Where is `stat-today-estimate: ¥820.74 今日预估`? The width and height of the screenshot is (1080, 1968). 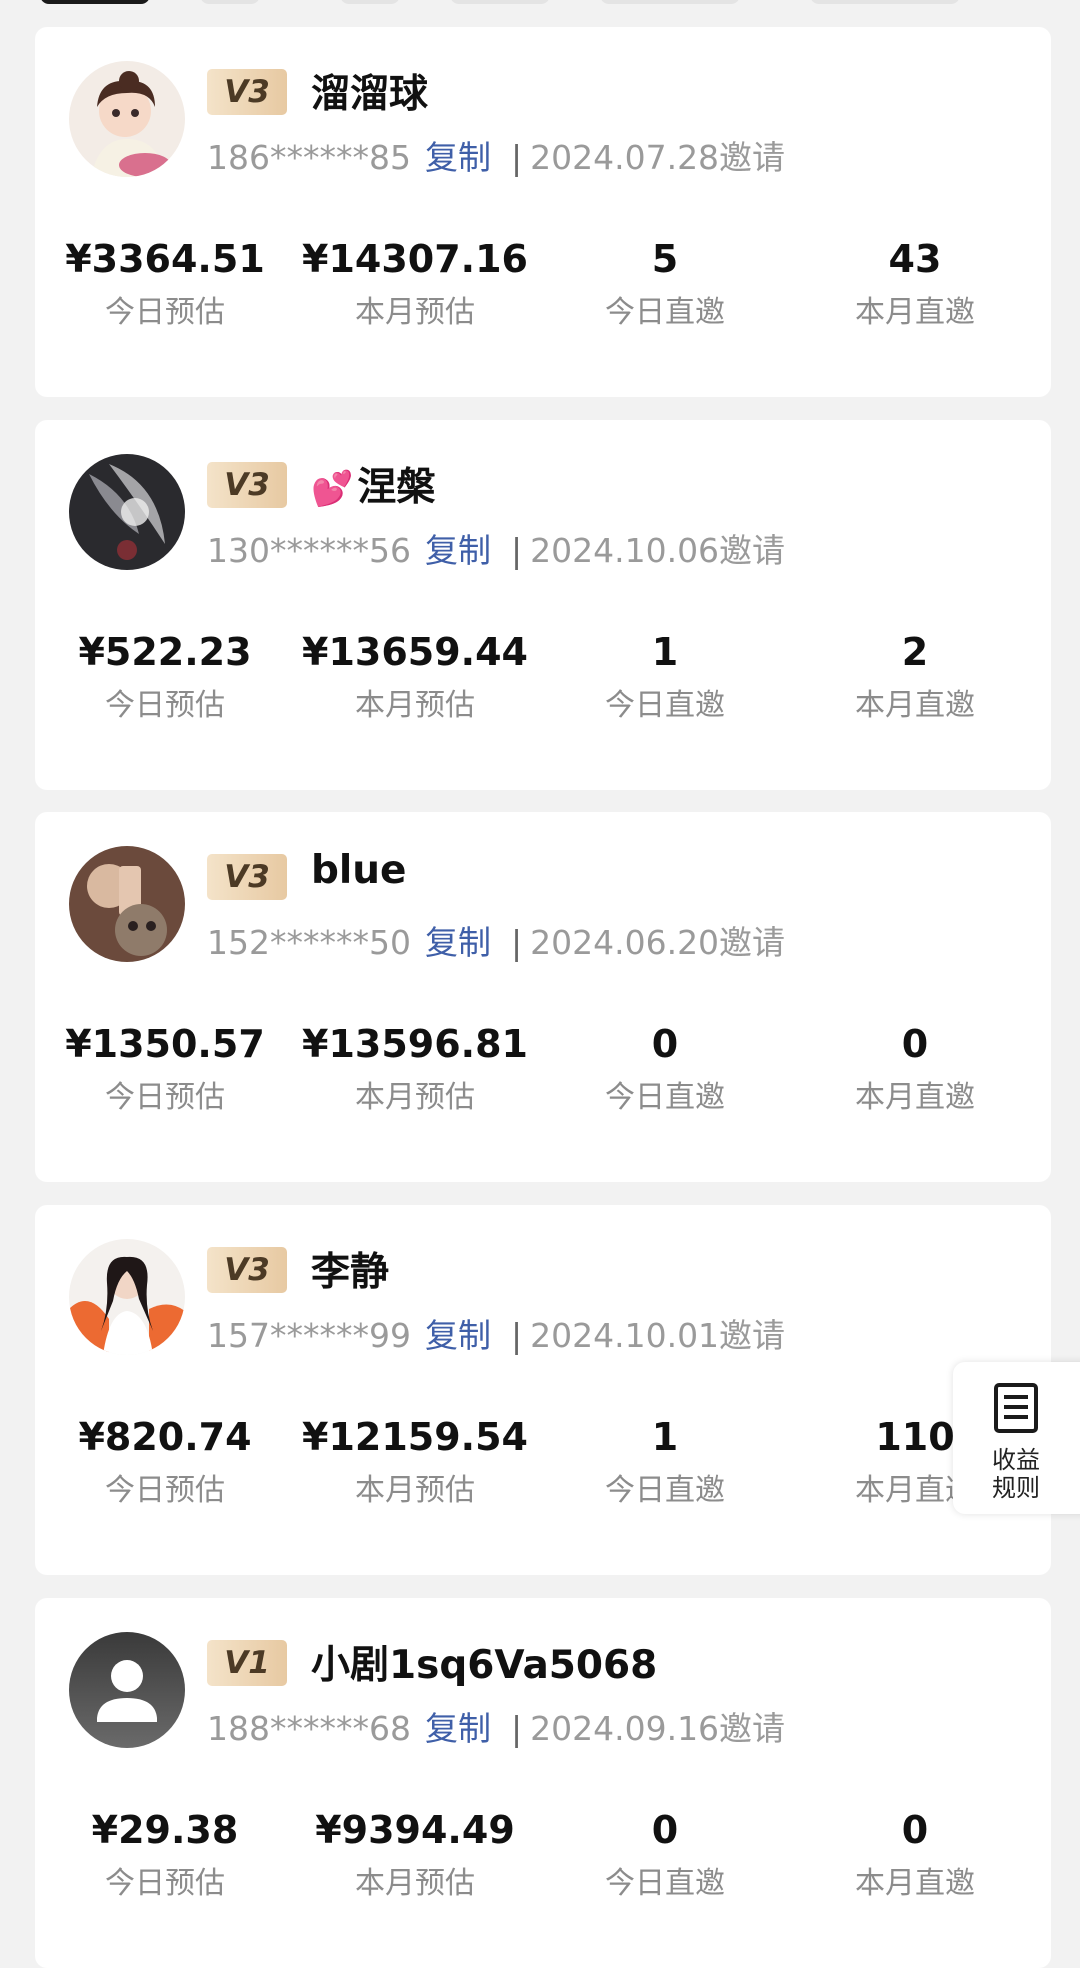
stat-today-estimate: ¥820.74 今日预估 is located at coordinates (165, 1462).